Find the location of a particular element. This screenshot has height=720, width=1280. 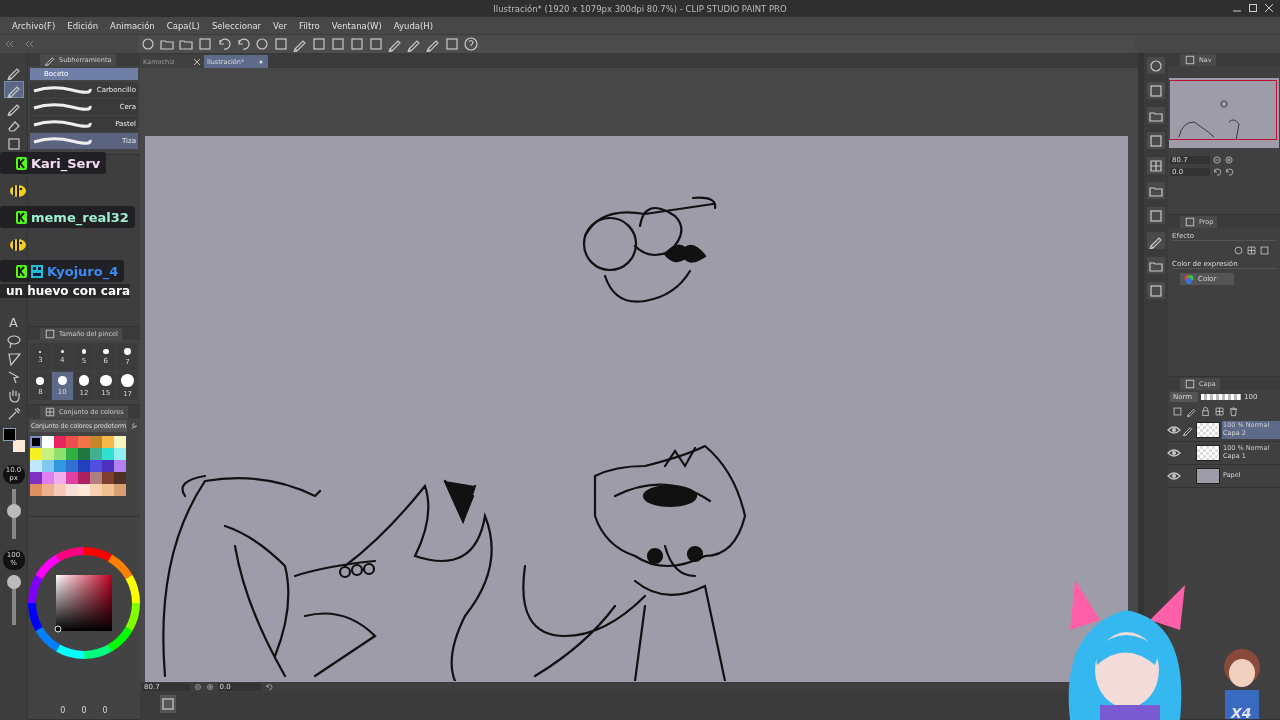

brush-stroke-icon is located at coordinates (62, 90).